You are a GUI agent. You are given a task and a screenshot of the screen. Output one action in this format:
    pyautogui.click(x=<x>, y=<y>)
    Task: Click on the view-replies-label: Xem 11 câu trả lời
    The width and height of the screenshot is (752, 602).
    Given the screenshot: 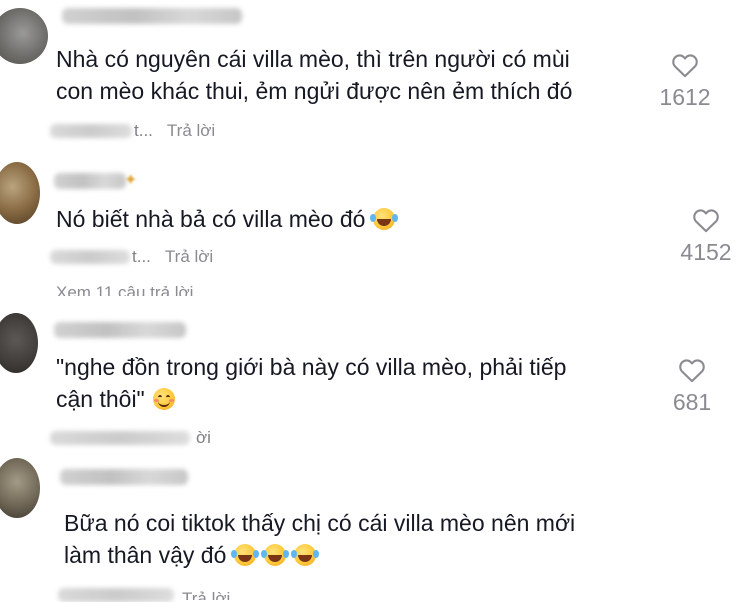 What is the action you would take?
    pyautogui.click(x=125, y=291)
    